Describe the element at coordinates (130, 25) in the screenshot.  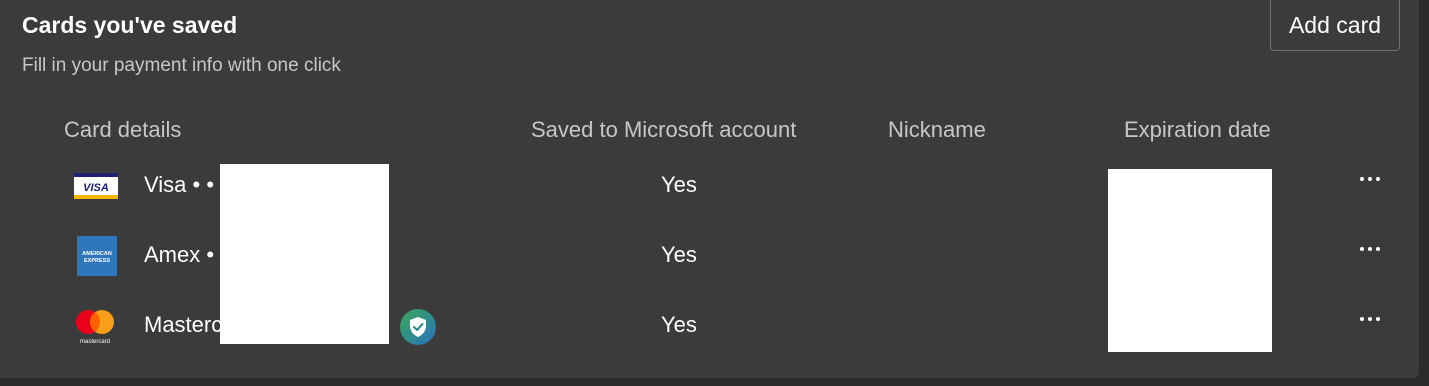
I see `section-title: Cards you've saved` at that location.